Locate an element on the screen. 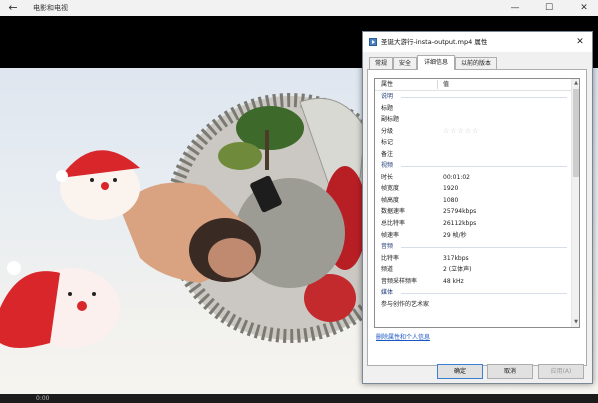 The width and height of the screenshot is (598, 403). property-value: 1080 is located at coordinates (450, 201).